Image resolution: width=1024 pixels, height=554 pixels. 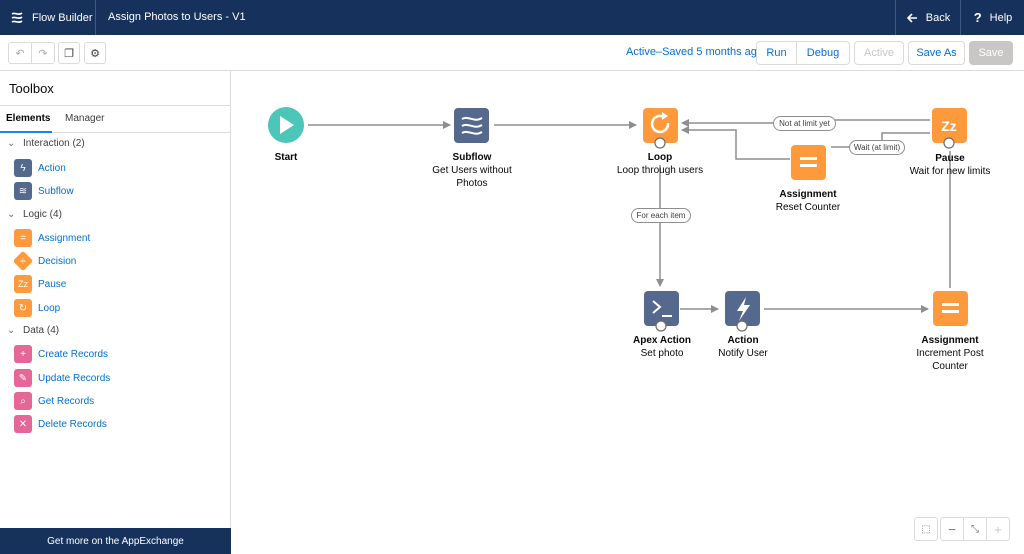 What do you see at coordinates (42, 214) in the screenshot?
I see `group-label: Logic (4)` at bounding box center [42, 214].